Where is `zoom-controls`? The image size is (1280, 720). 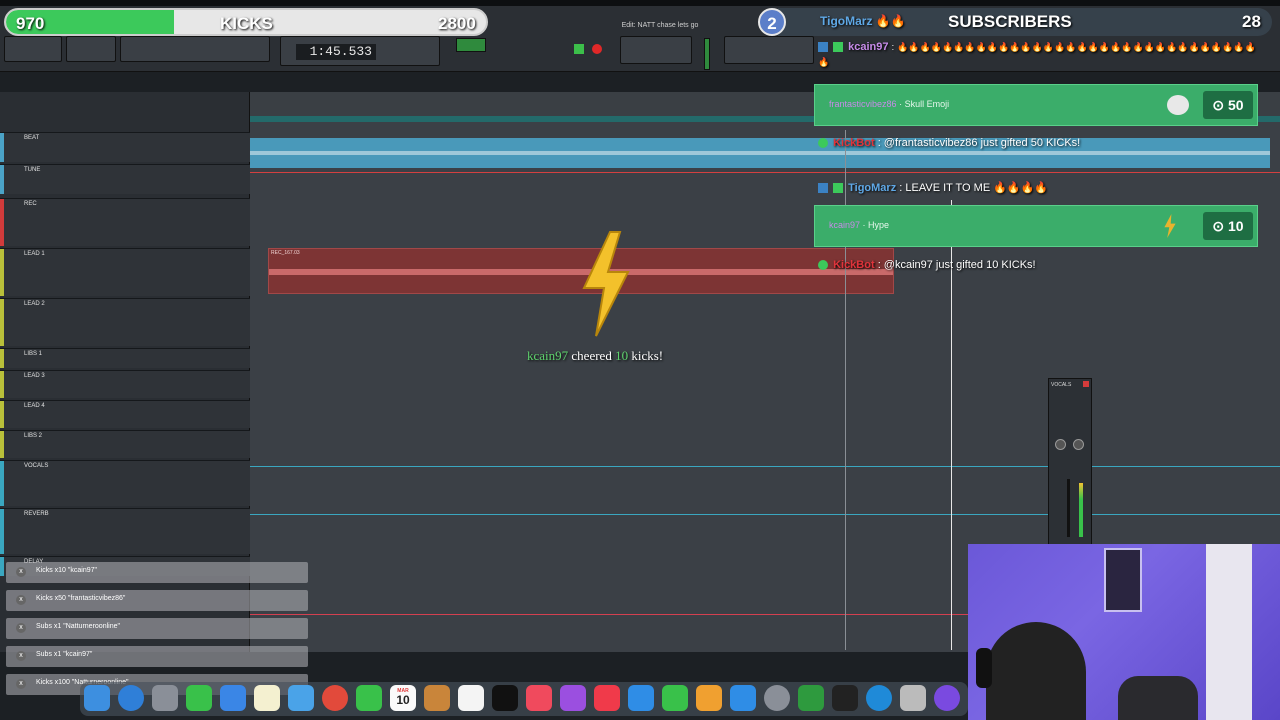 zoom-controls is located at coordinates (33, 49).